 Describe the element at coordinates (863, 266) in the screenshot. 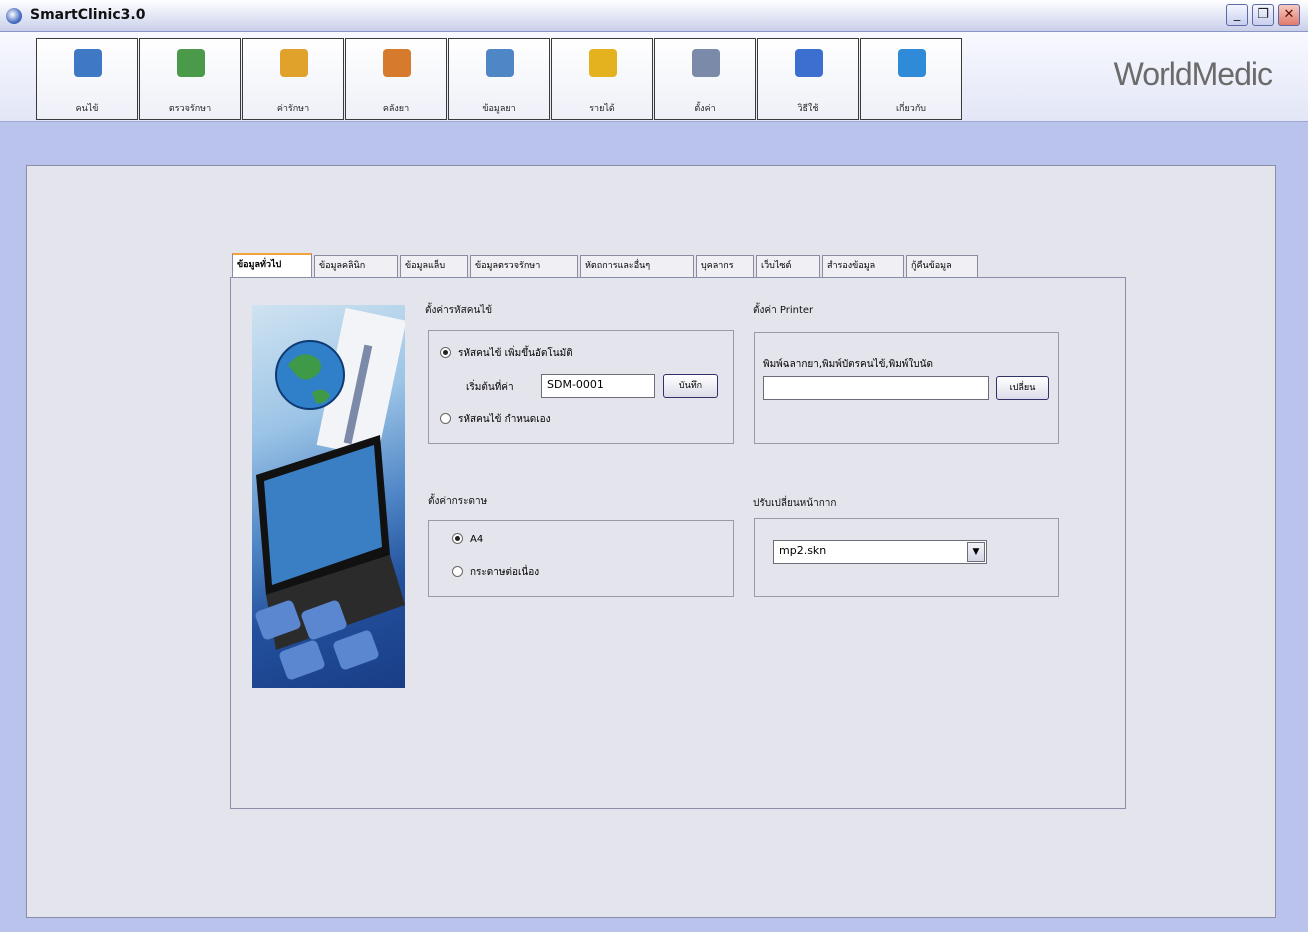

I see `tab-backup: สำรองข้อมูล` at that location.